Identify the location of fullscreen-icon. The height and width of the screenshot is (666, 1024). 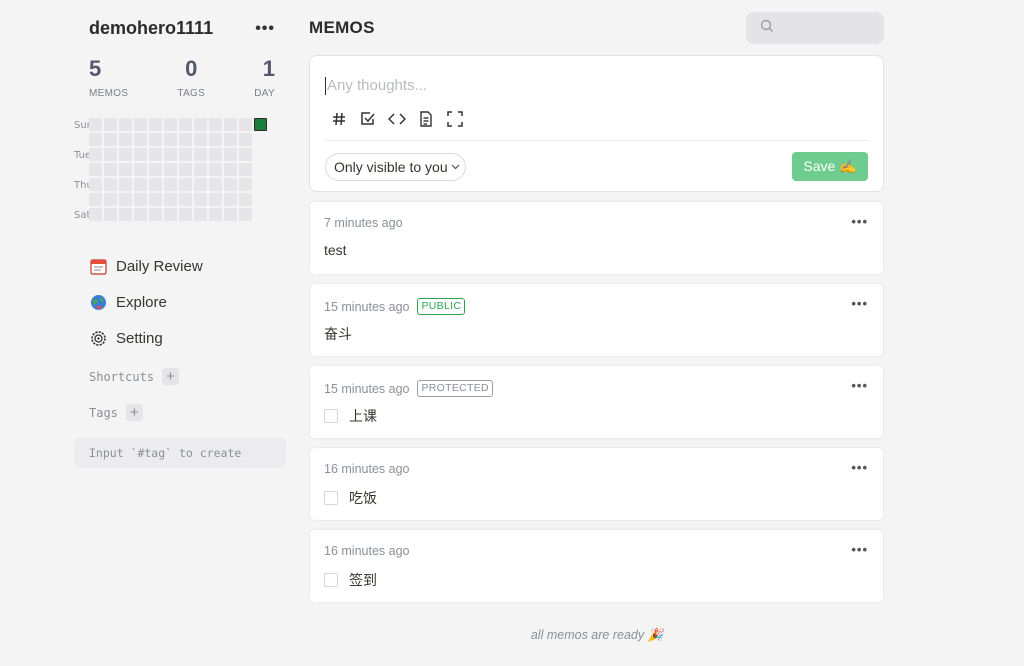
(455, 119).